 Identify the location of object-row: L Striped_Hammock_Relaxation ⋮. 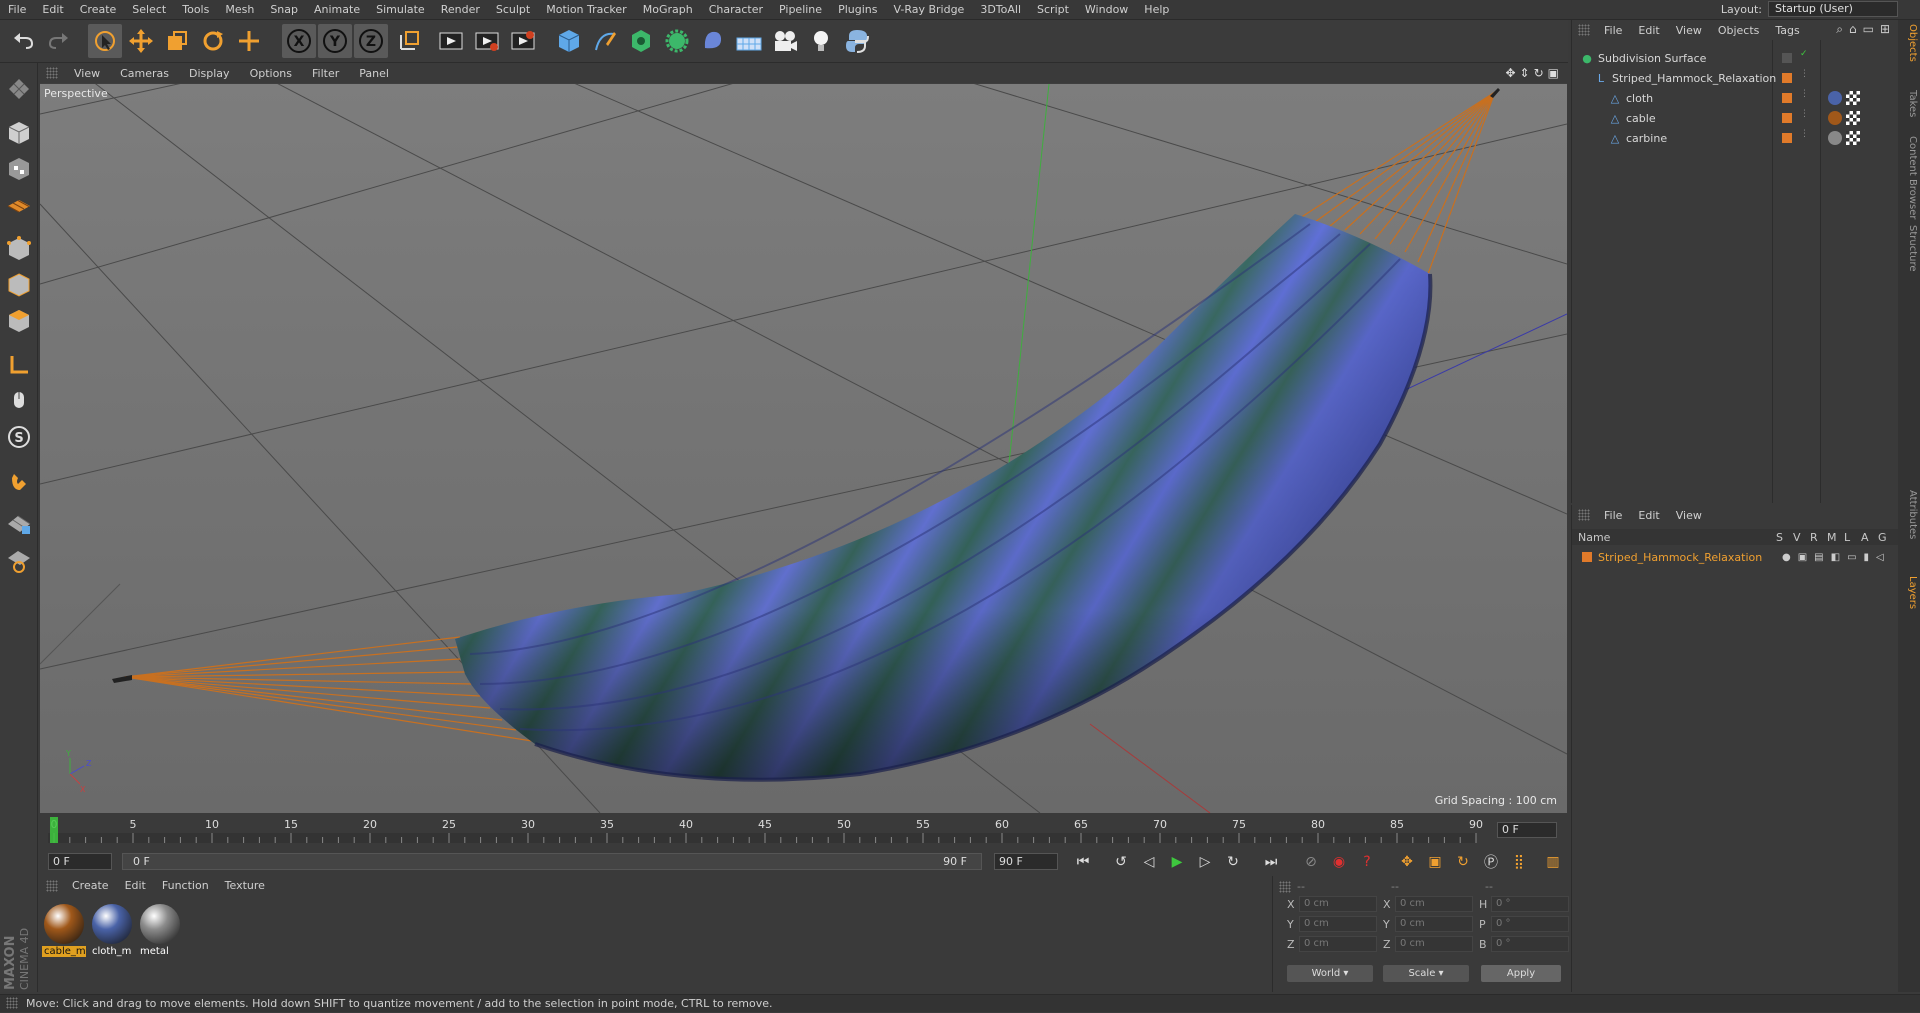
(1732, 78).